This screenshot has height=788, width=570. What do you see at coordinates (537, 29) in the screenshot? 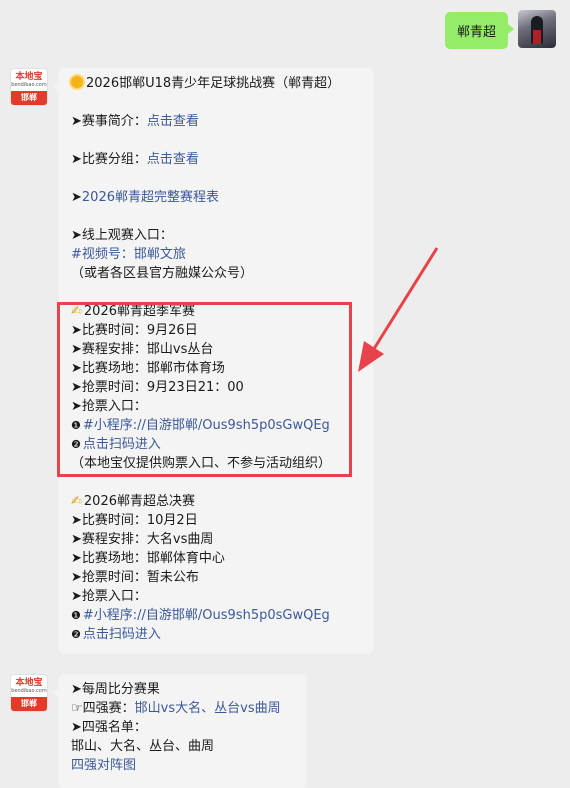
I see `user-avatar` at bounding box center [537, 29].